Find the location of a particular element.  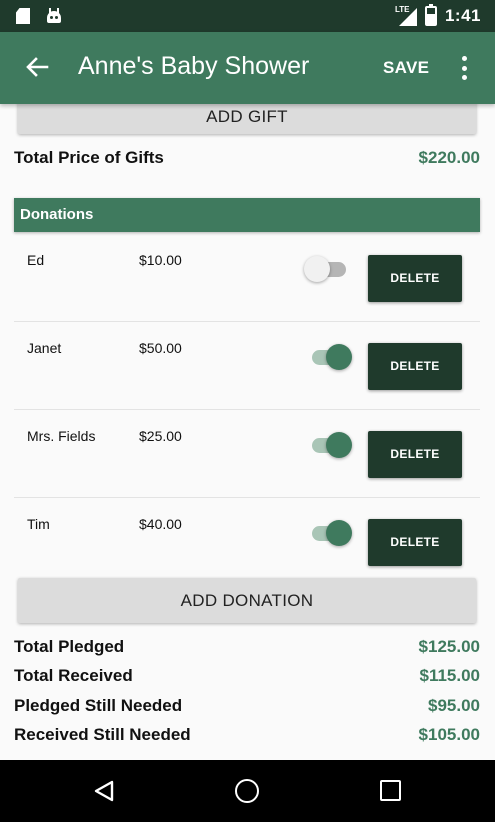

status-time: 1:41 is located at coordinates (462, 15).